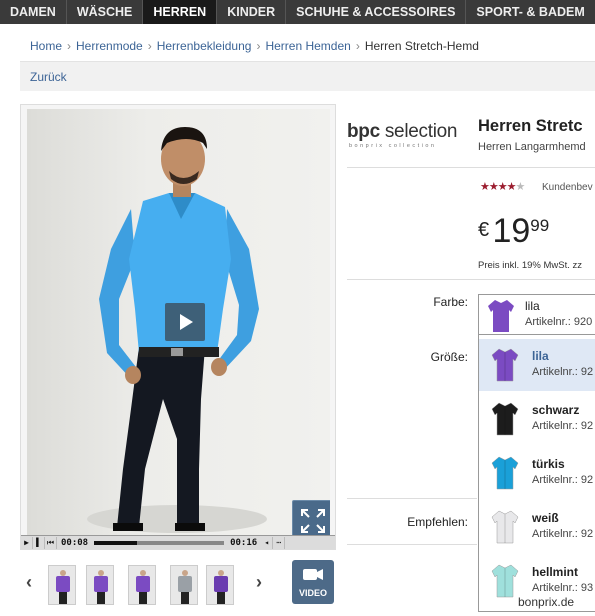  What do you see at coordinates (546, 602) in the screenshot?
I see `footer-brand: bonprix.de` at bounding box center [546, 602].